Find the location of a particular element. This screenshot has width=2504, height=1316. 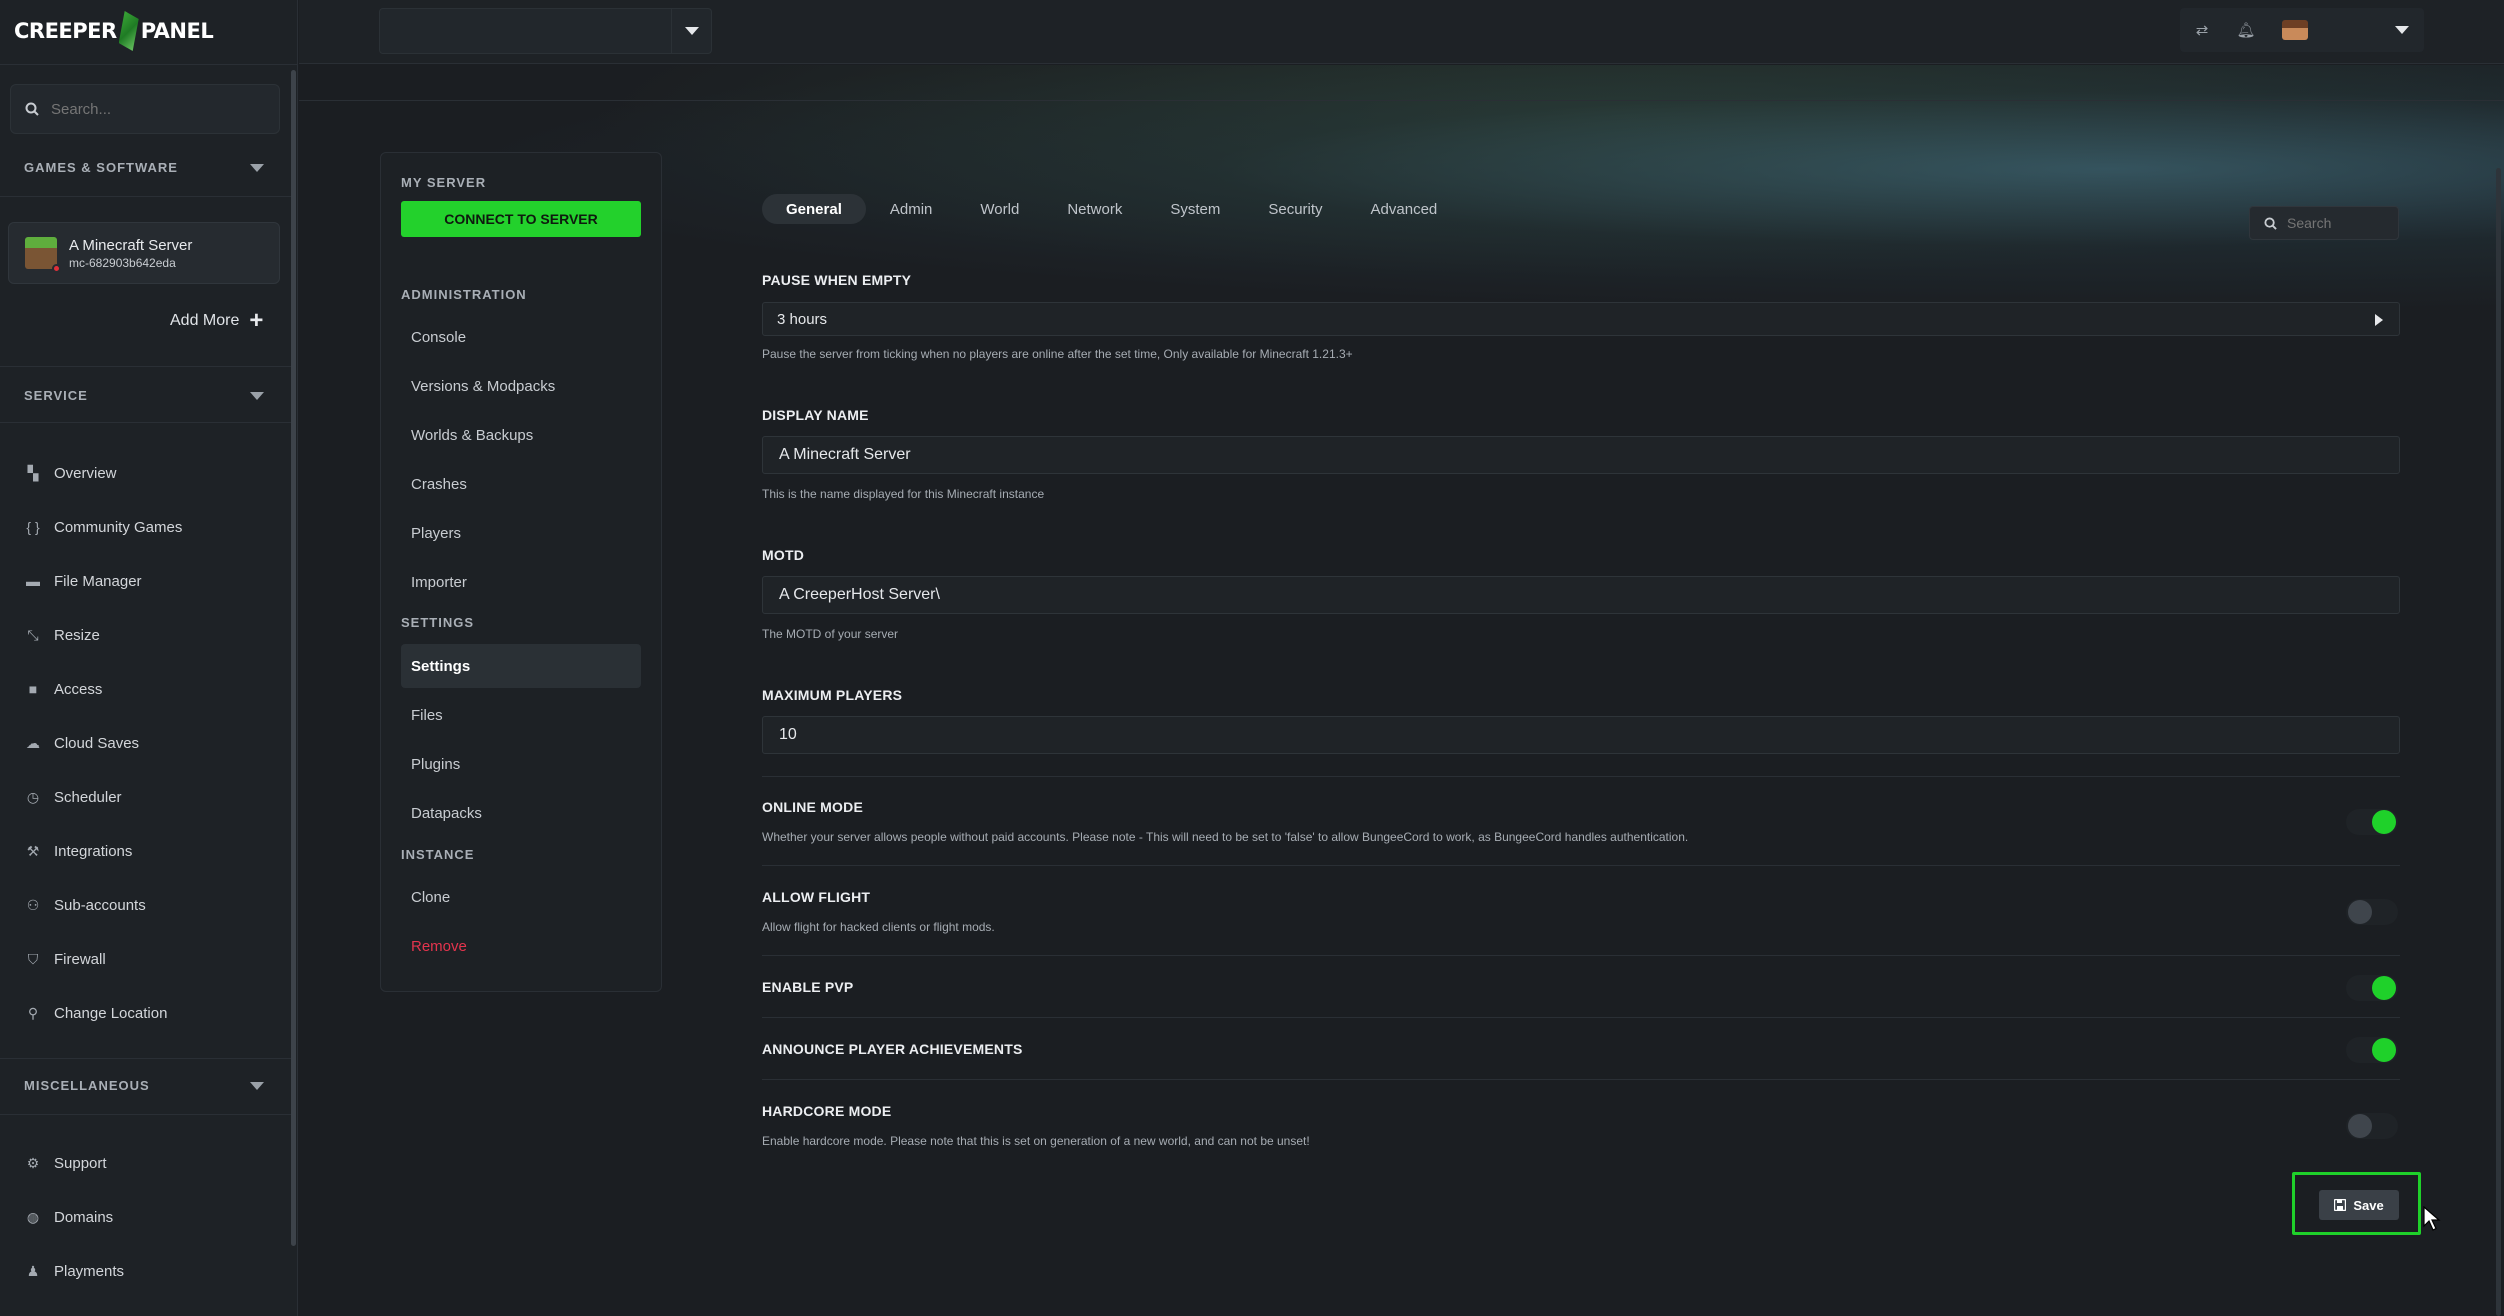

tab-general: General is located at coordinates (814, 209).